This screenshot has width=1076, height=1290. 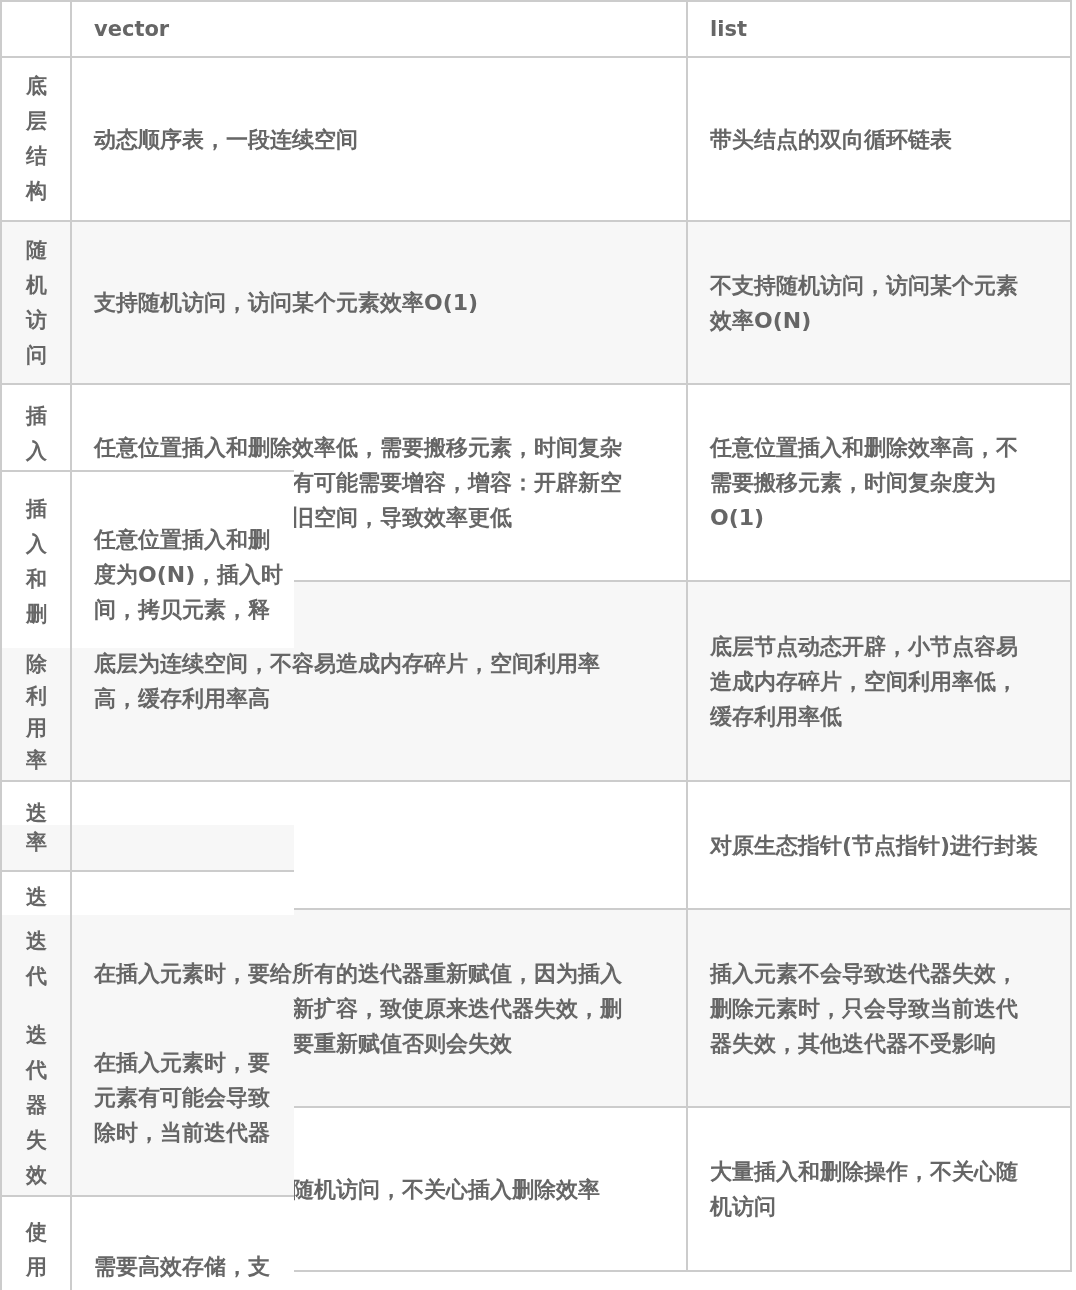 What do you see at coordinates (189, 574) in the screenshot?
I see `cell-text: 度为O(N)，插入时` at bounding box center [189, 574].